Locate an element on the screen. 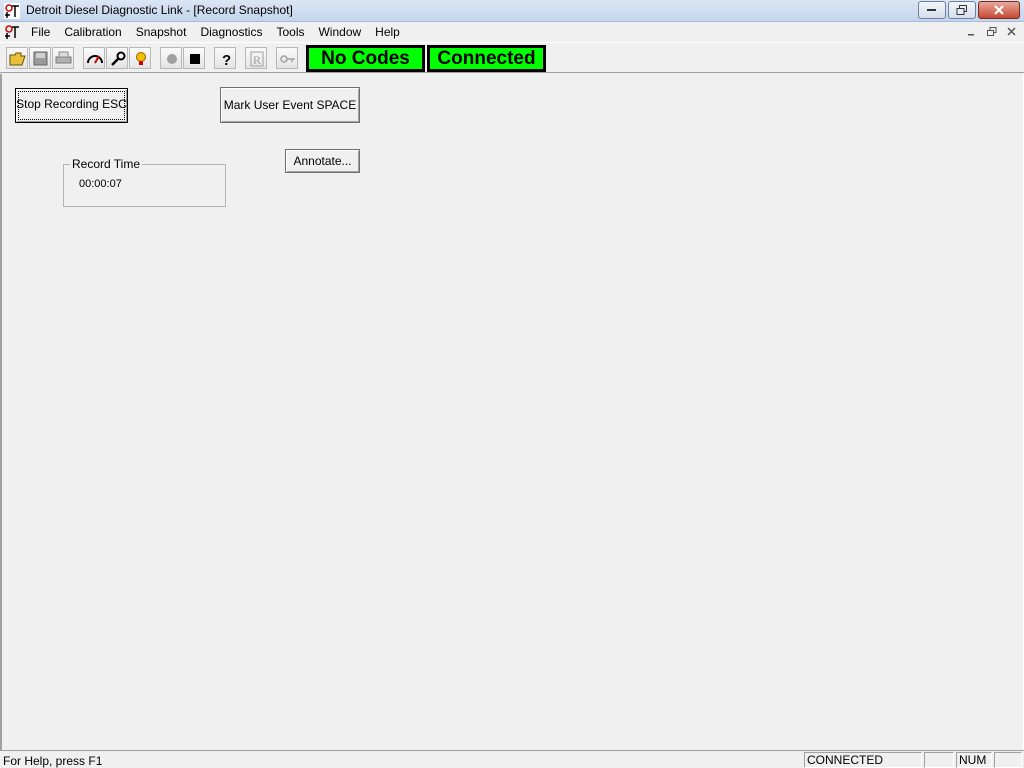 This screenshot has width=1024, height=768. svg-text: R is located at coordinates (257, 60).